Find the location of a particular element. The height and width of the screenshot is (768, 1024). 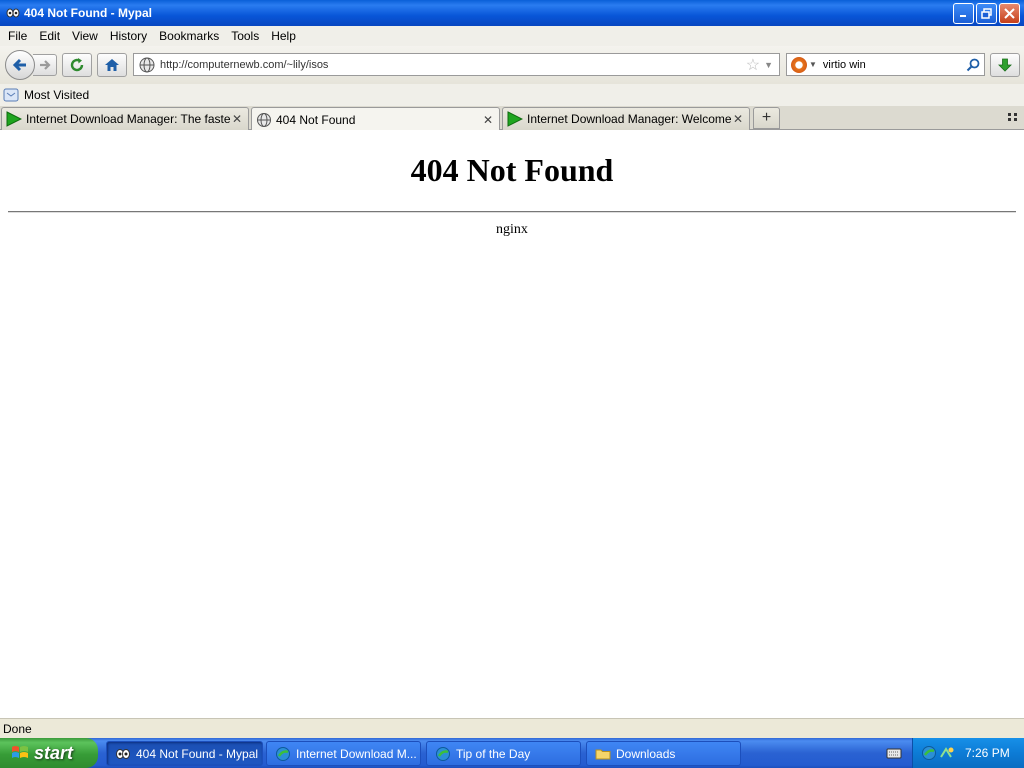

home-button is located at coordinates (112, 65).